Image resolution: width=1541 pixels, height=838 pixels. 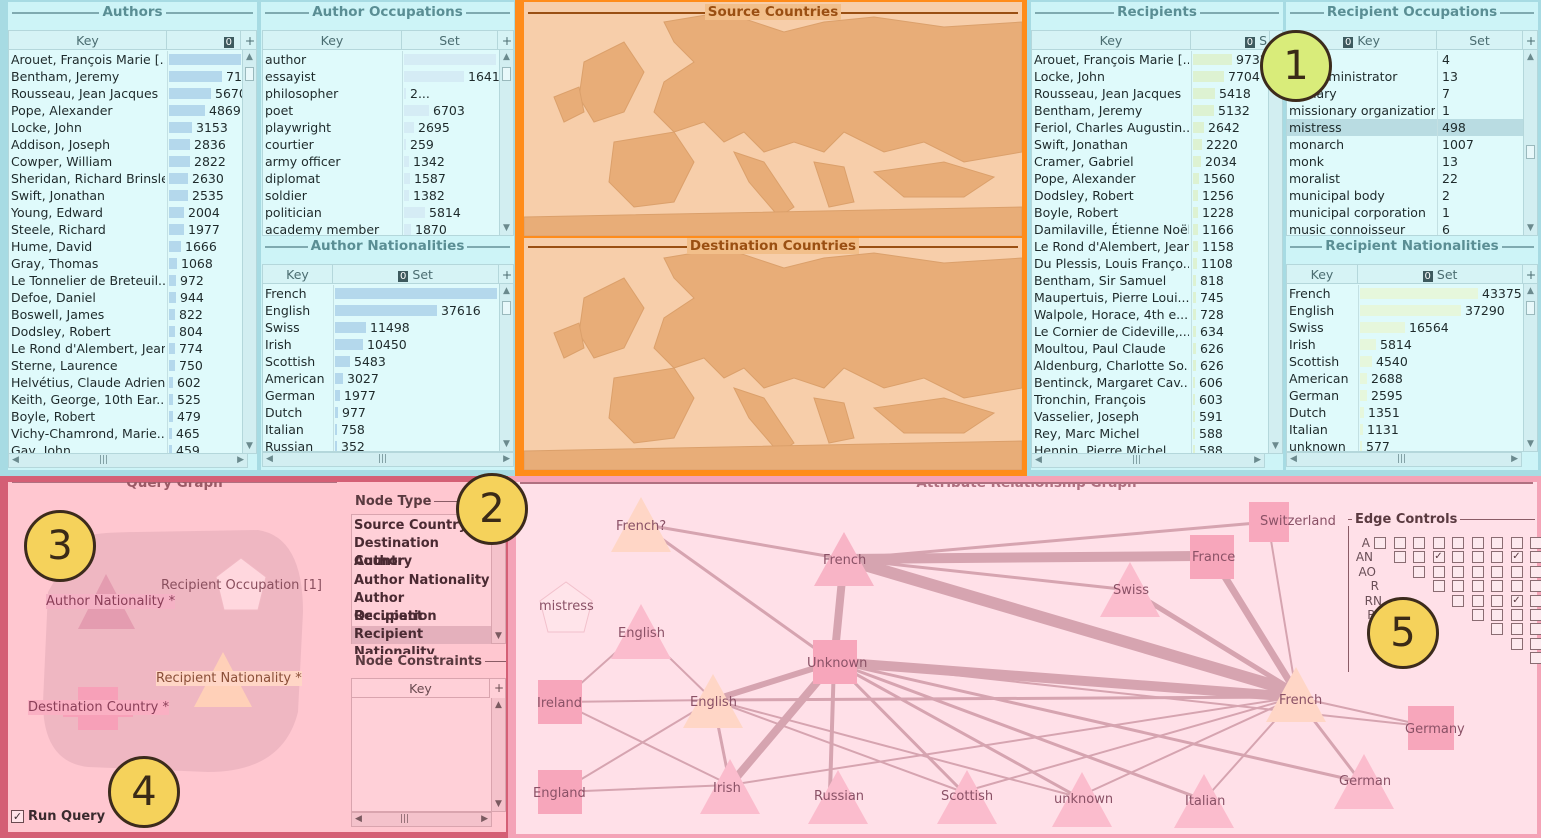 What do you see at coordinates (1412, 110) in the screenshot?
I see `recipient-occupation-row: missionary organization 1` at bounding box center [1412, 110].